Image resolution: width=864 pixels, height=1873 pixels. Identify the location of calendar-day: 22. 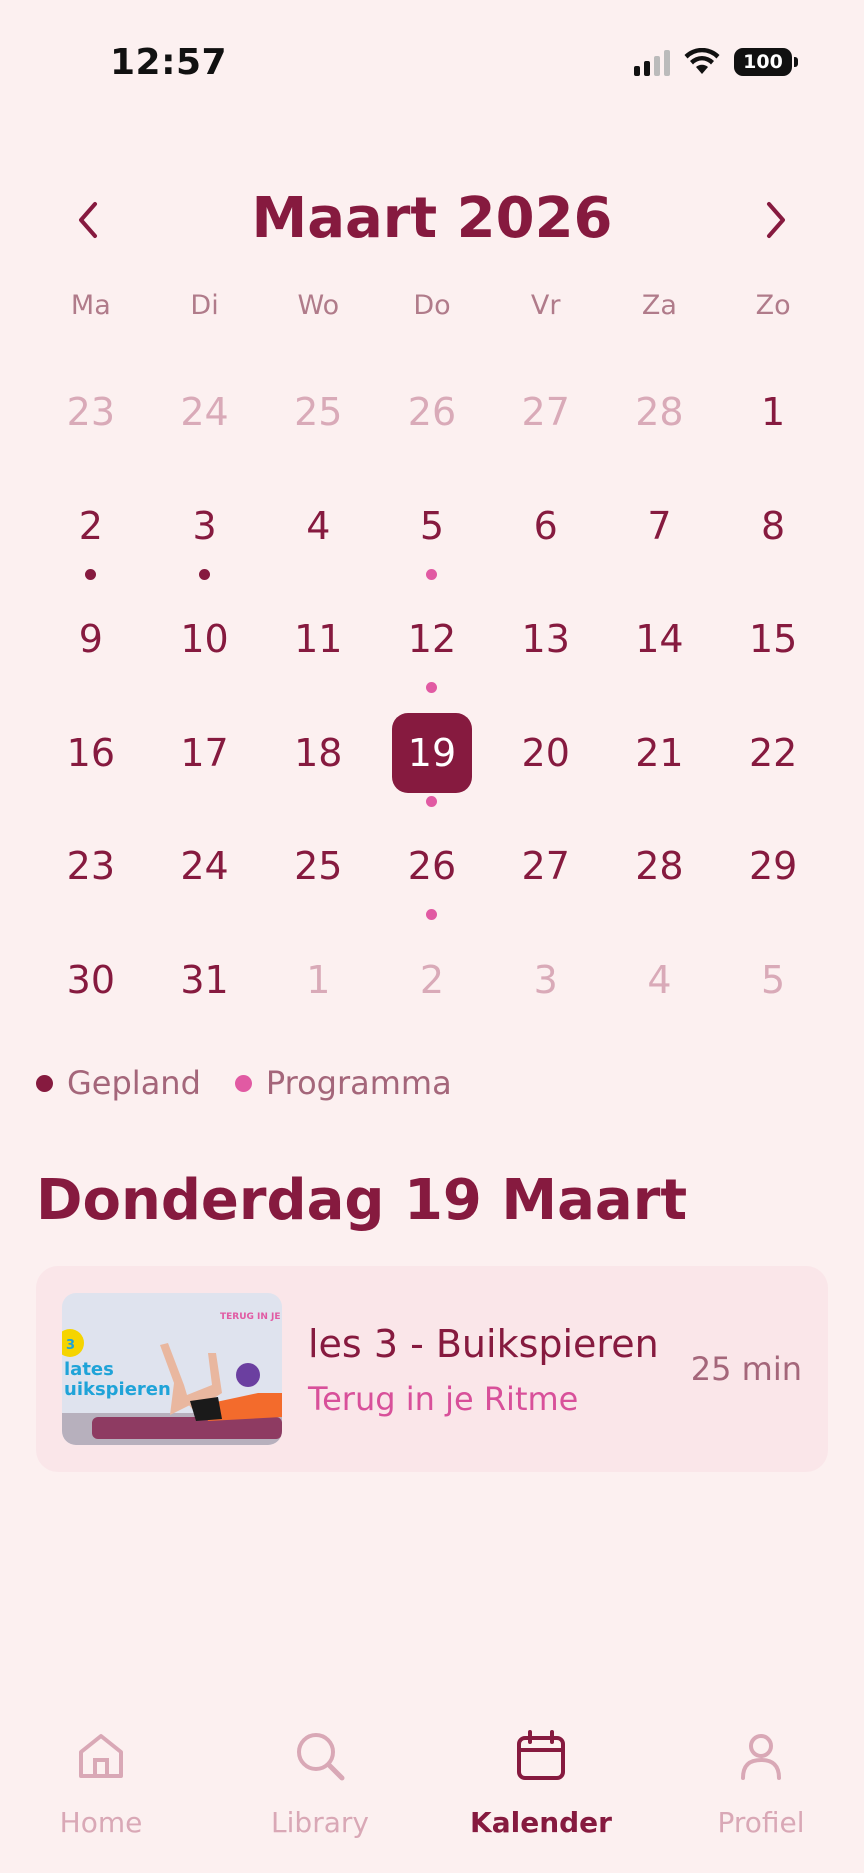
(773, 748).